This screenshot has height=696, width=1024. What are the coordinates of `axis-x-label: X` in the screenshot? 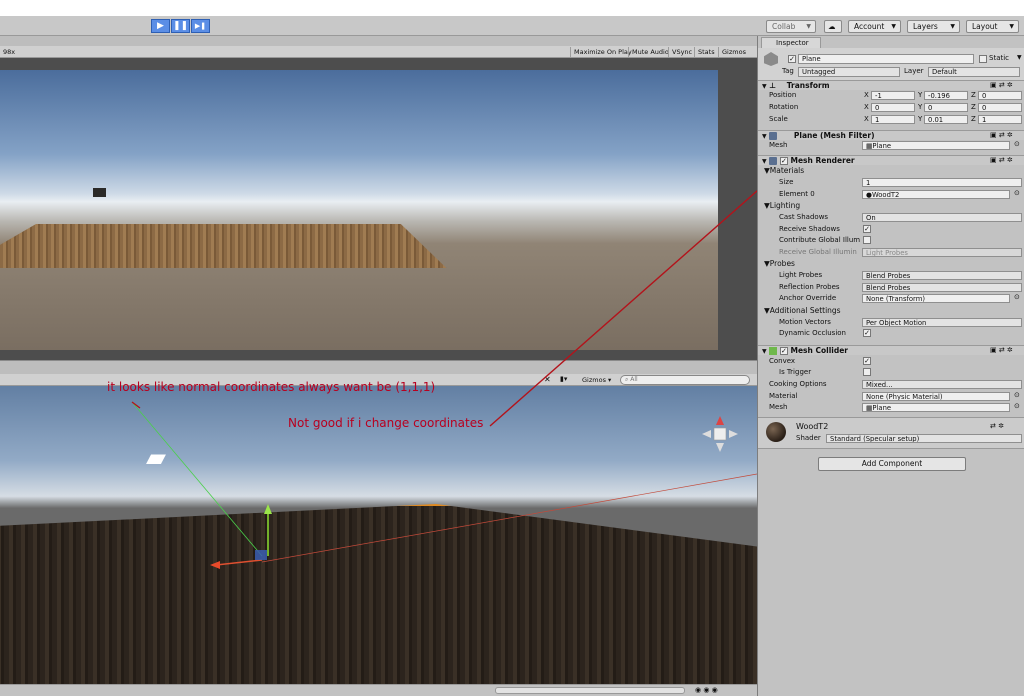 It's located at (866, 95).